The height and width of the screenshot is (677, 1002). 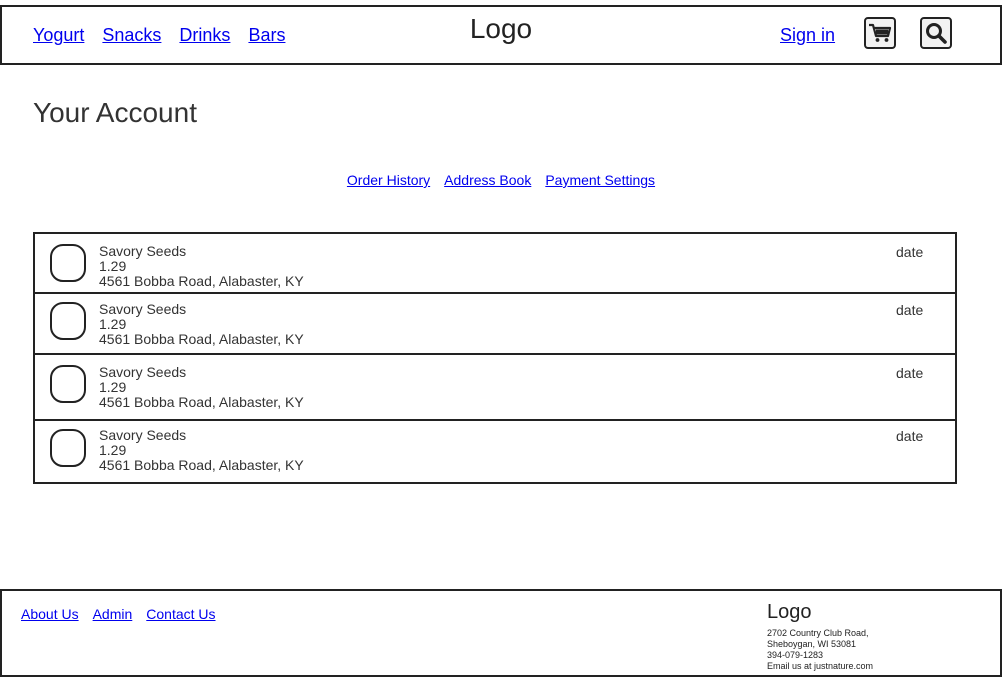 What do you see at coordinates (487, 180) in the screenshot?
I see `address-book-link: Address Book` at bounding box center [487, 180].